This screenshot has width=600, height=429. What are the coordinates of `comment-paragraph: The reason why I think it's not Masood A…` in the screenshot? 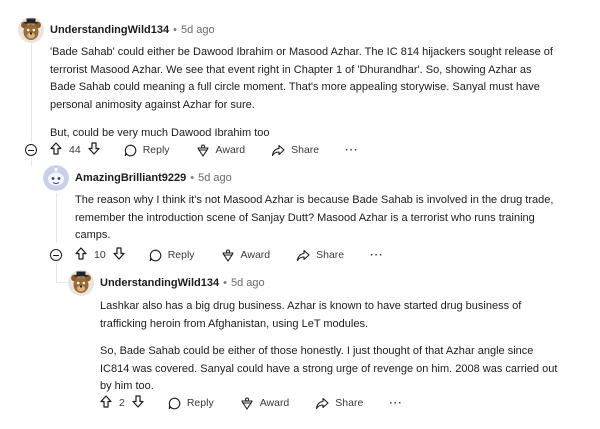 It's located at (314, 217).